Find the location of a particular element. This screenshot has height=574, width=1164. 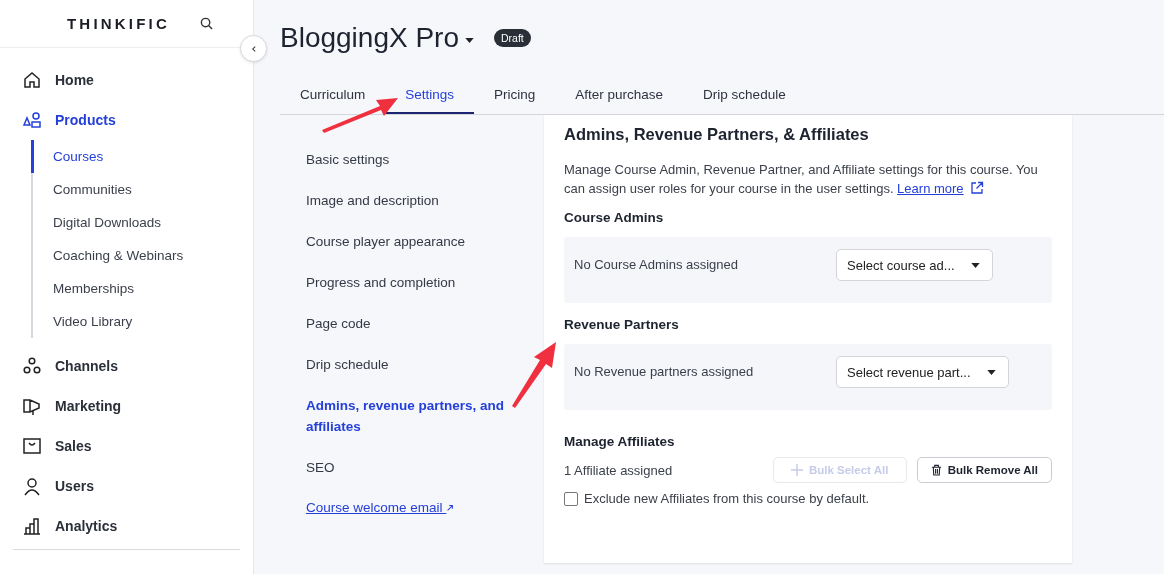

settings-nav-item: SEO is located at coordinates (408, 467).